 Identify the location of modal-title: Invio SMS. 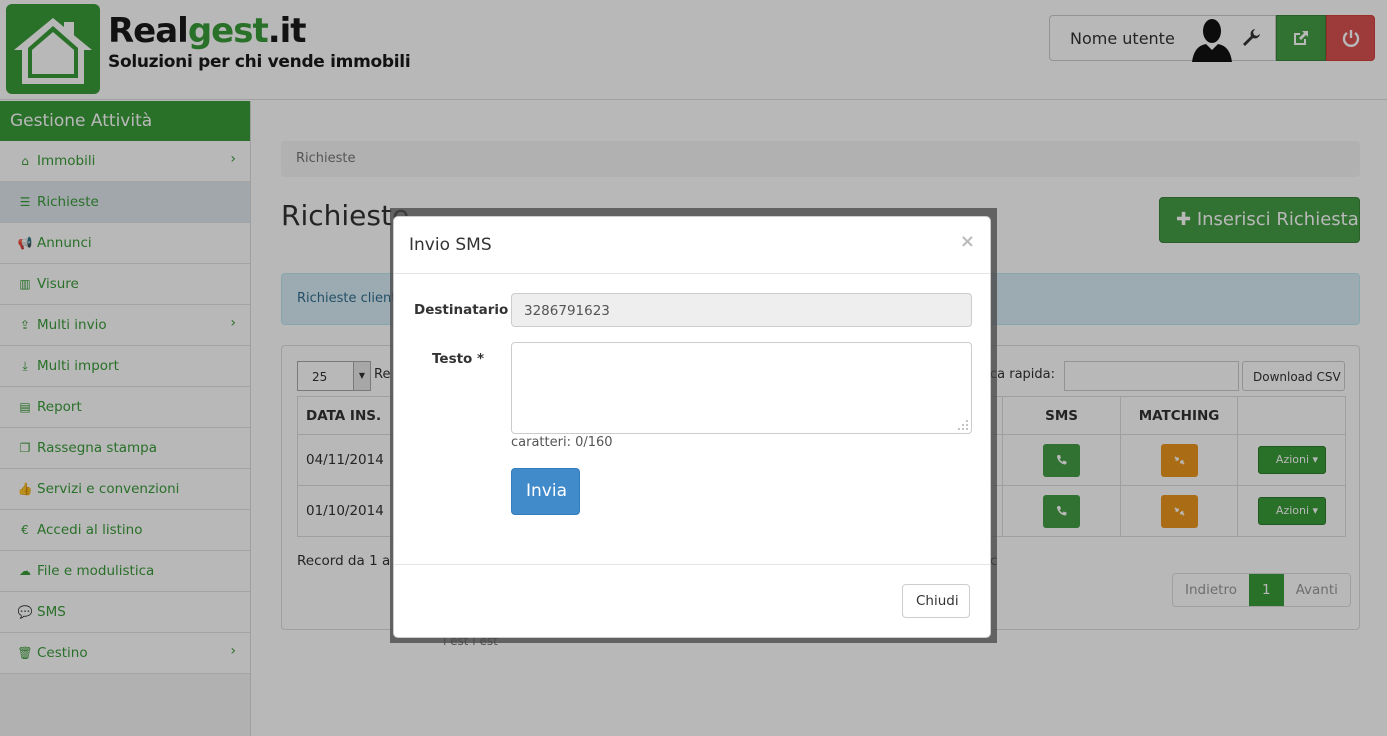
(450, 245).